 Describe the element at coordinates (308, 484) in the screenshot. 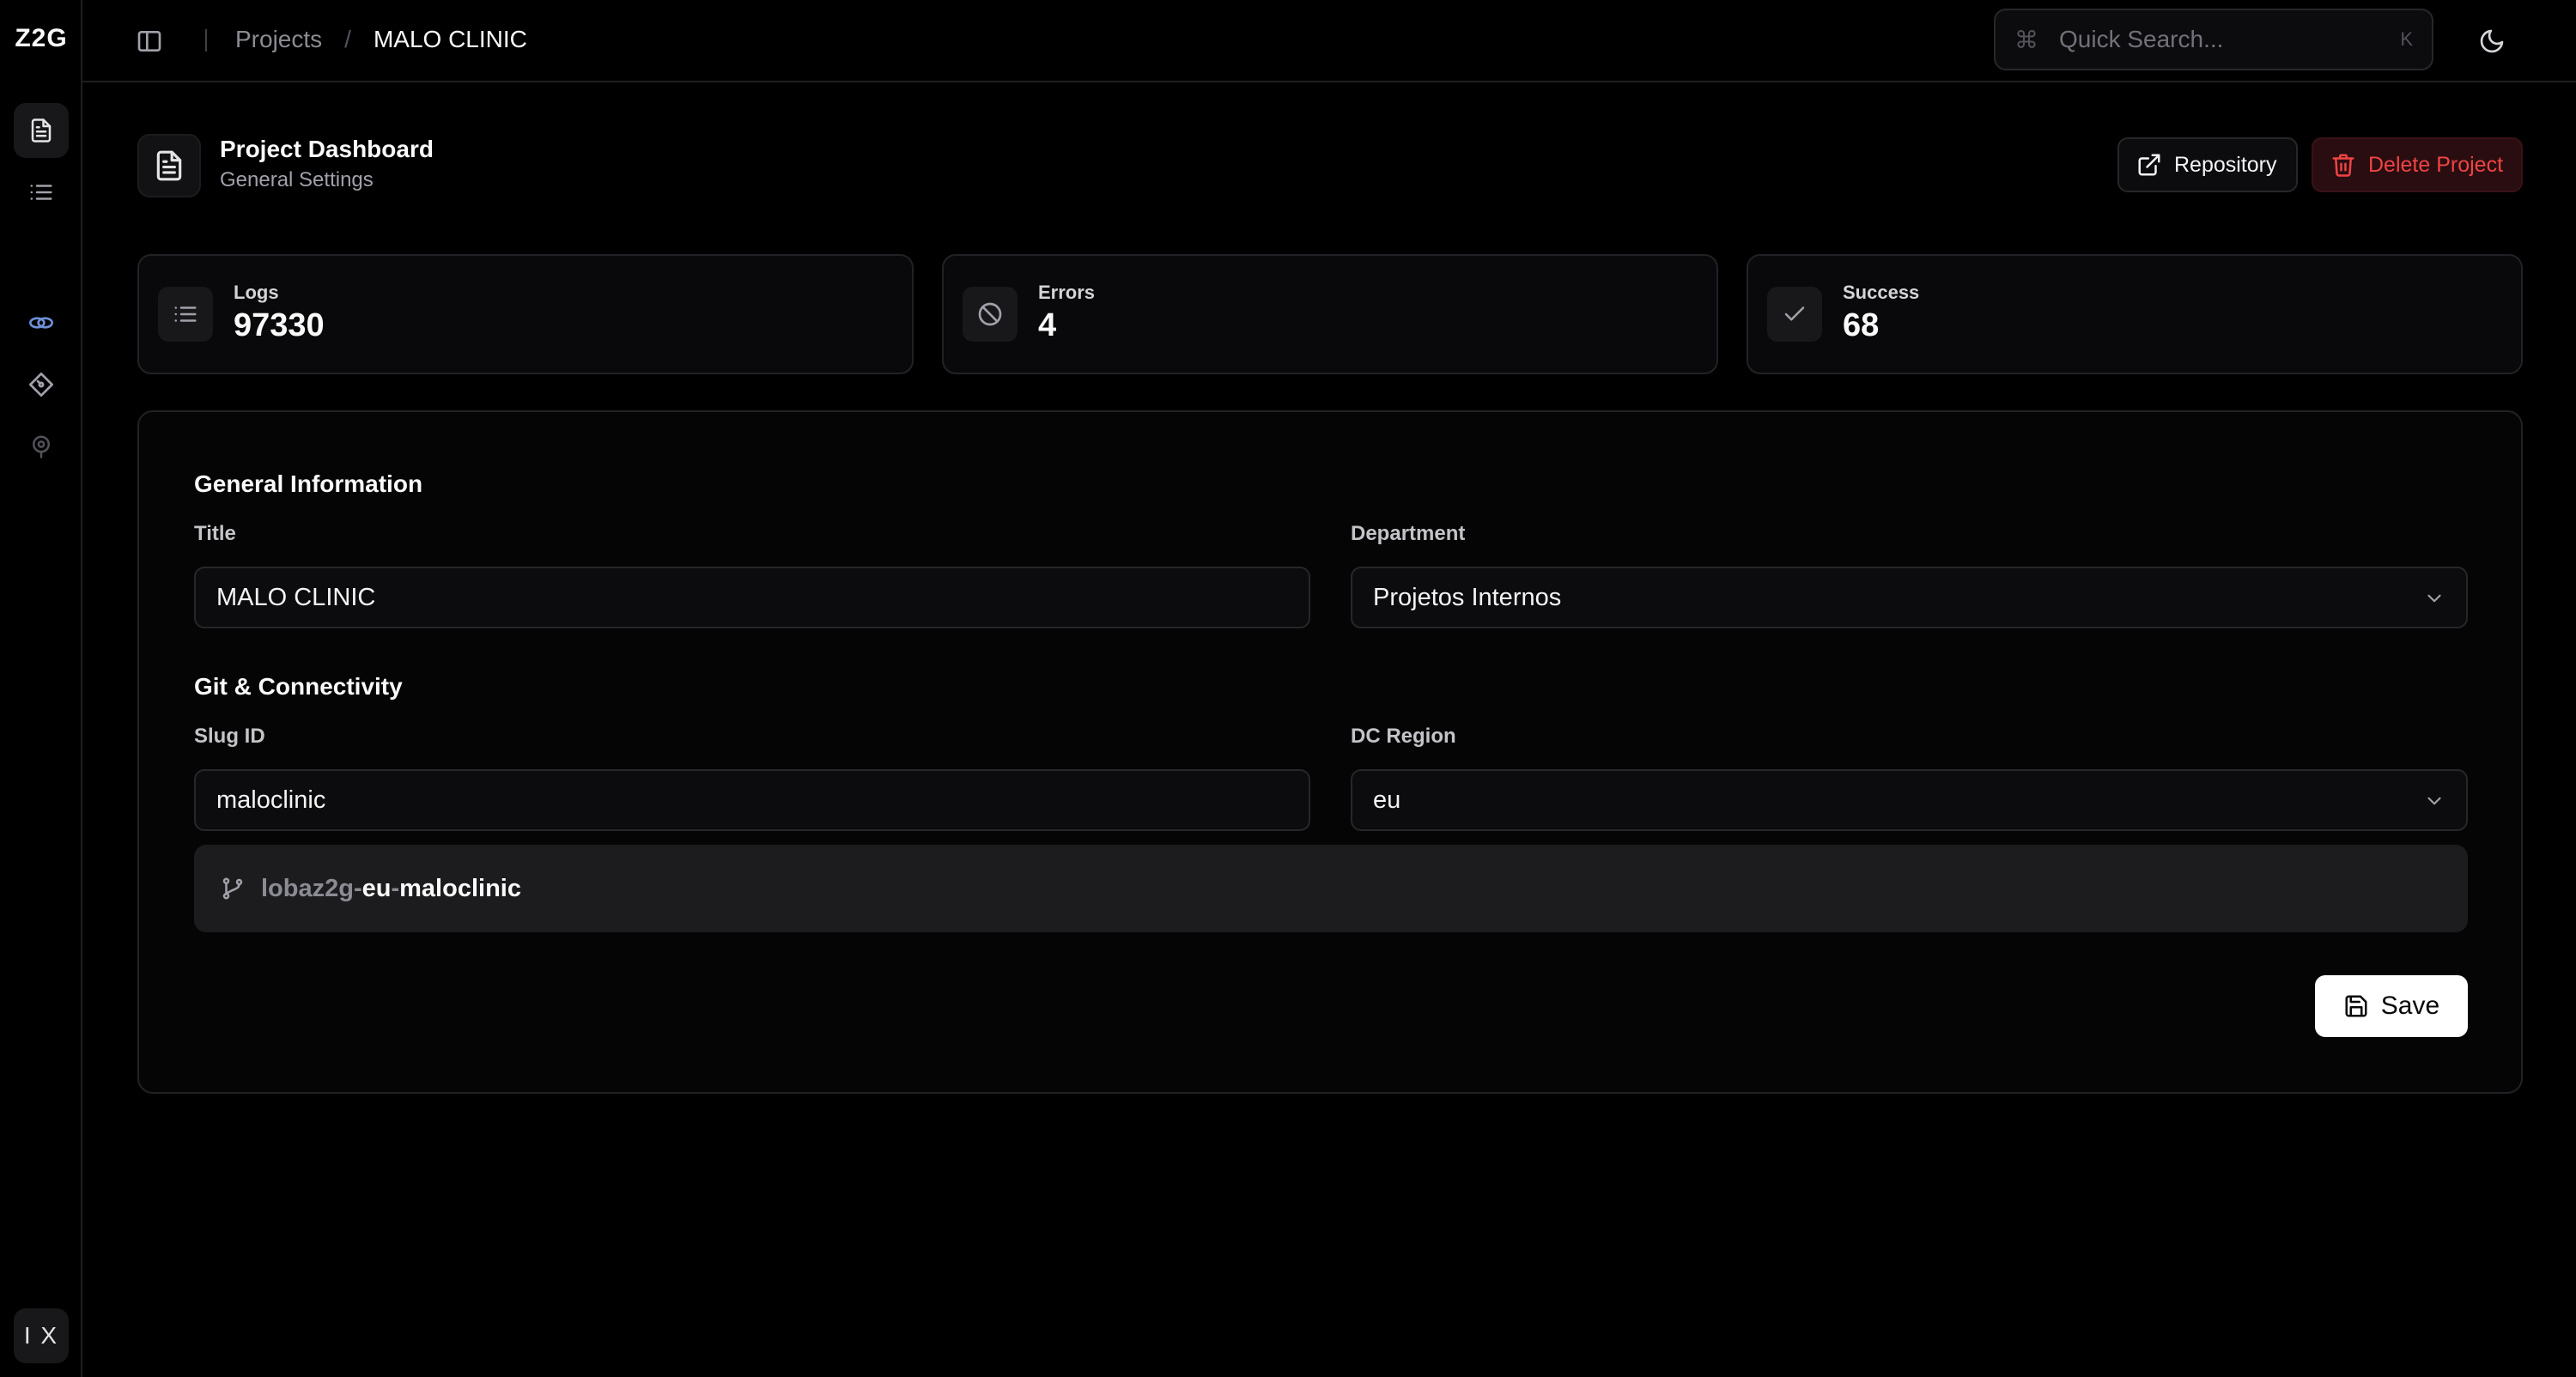

I see `general-information-heading: General Information` at that location.